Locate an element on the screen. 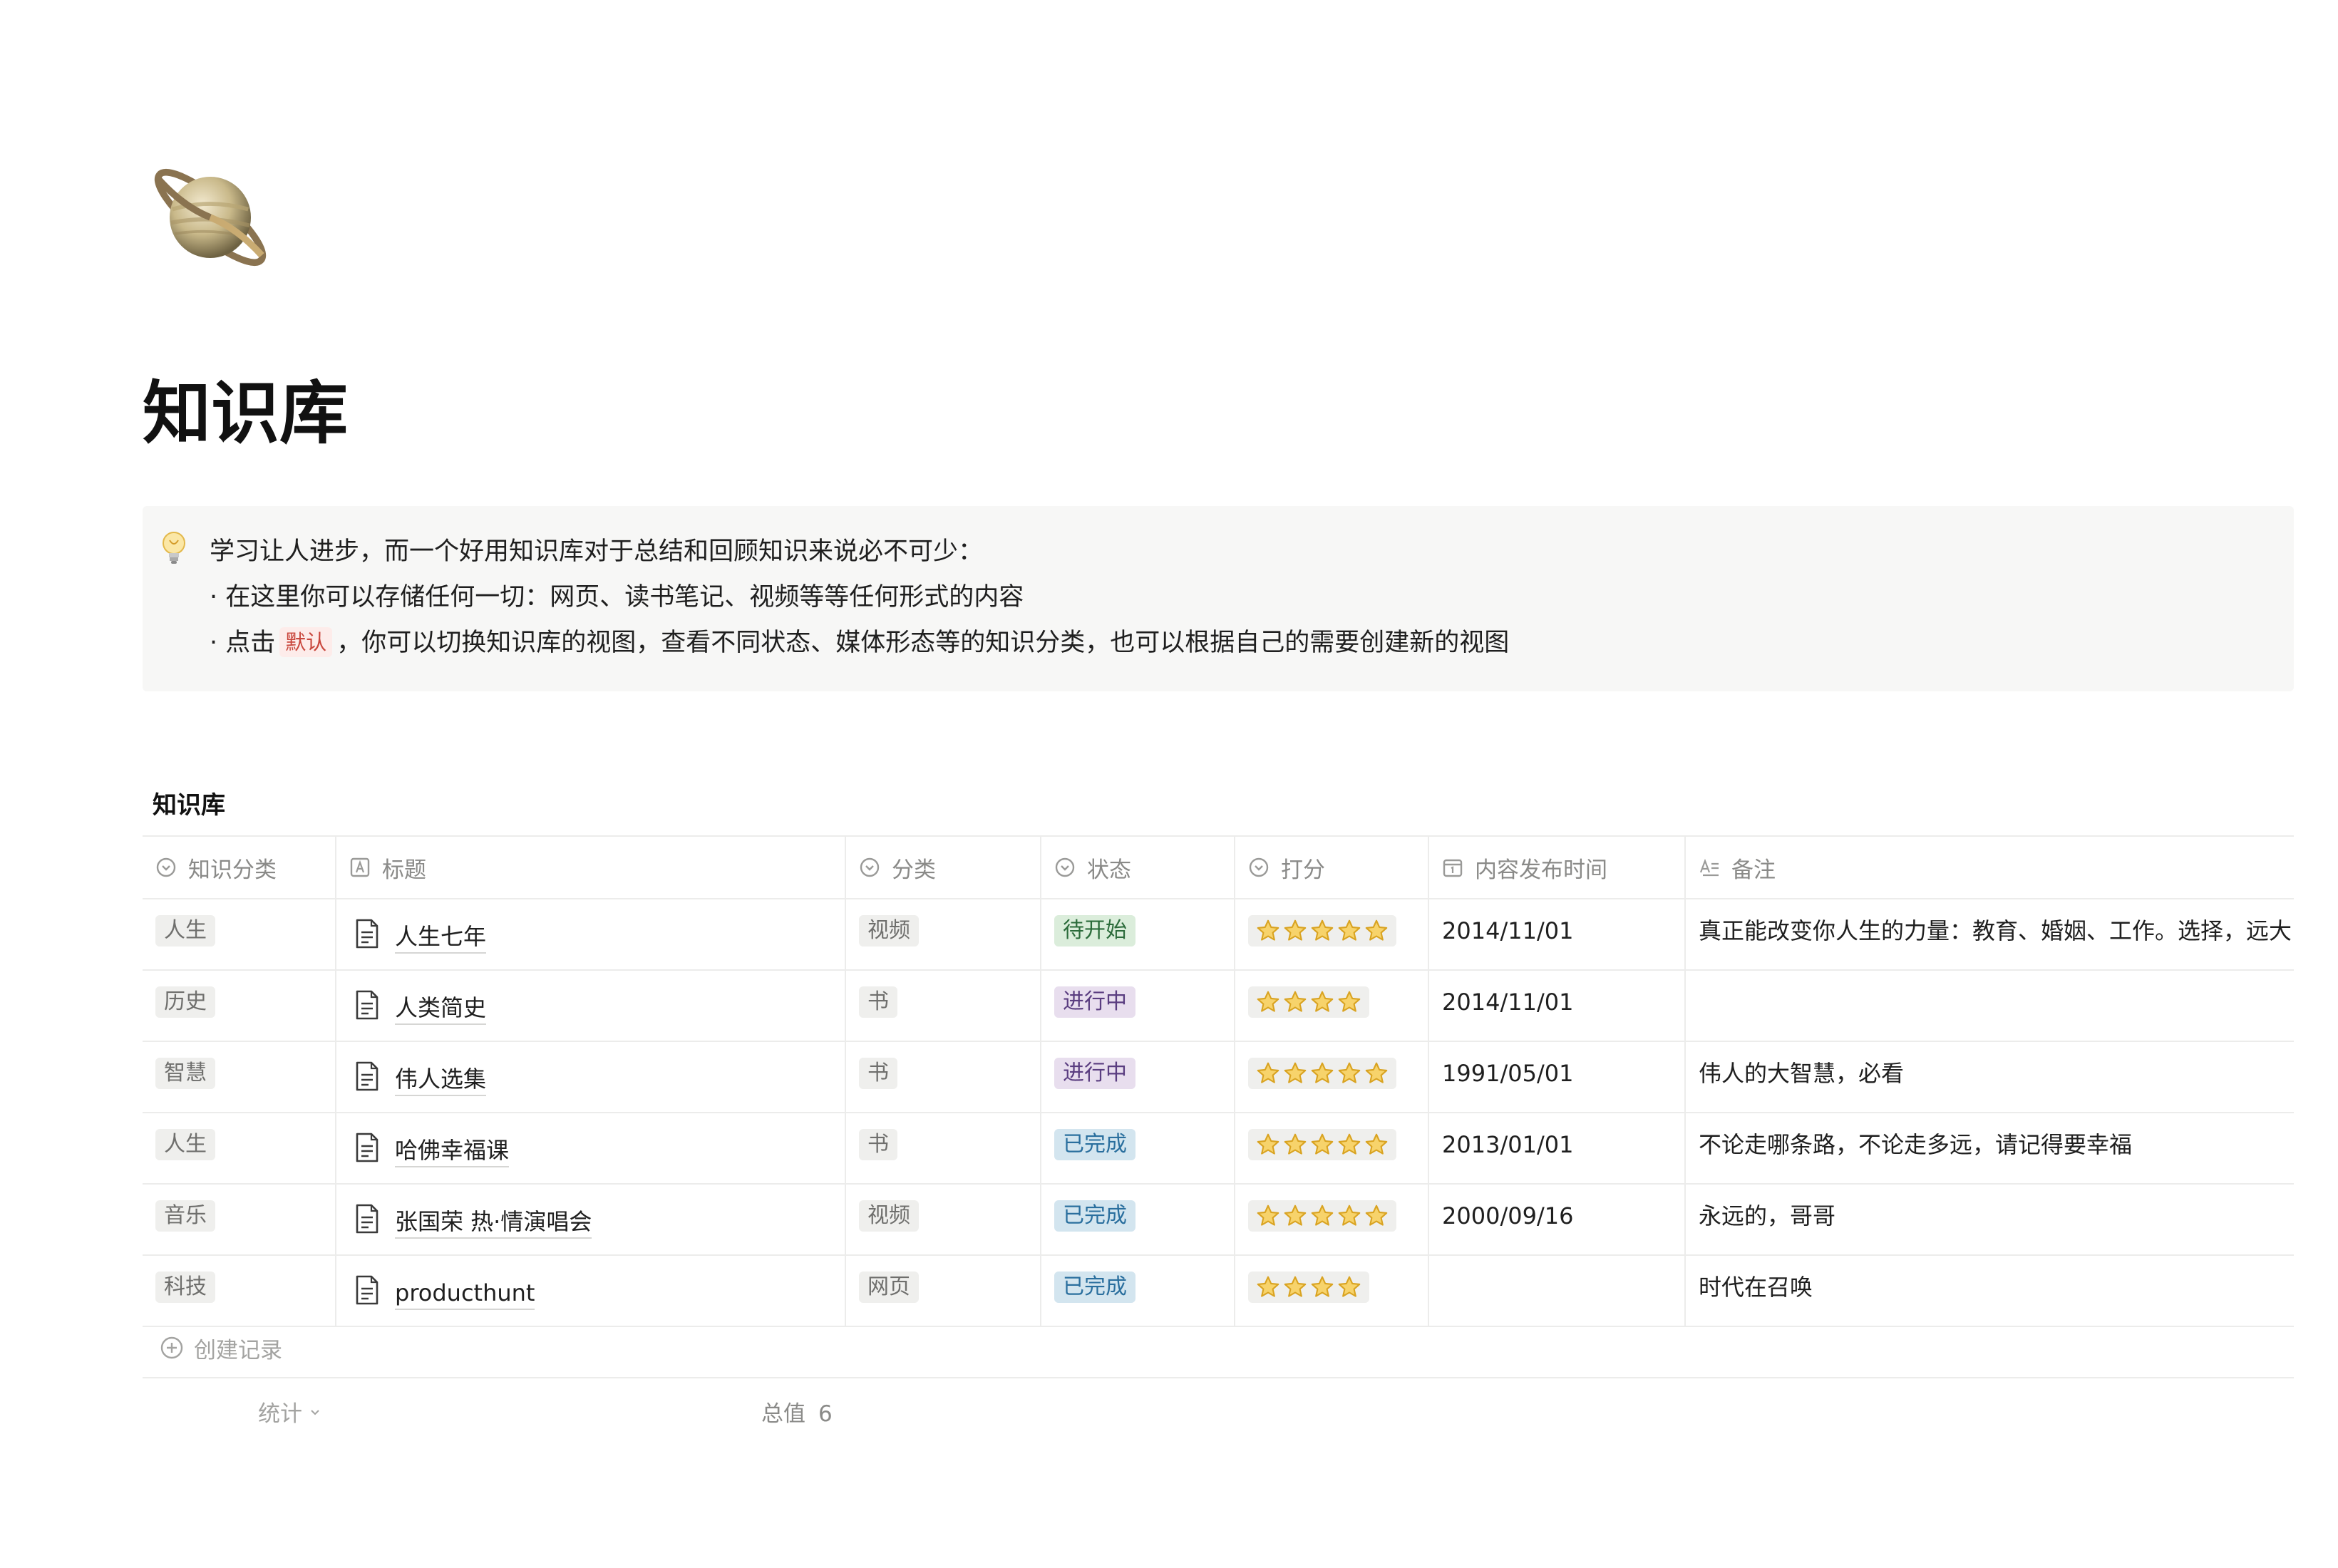 The image size is (2338, 1568). status-badge: 已完成 is located at coordinates (1094, 1145).